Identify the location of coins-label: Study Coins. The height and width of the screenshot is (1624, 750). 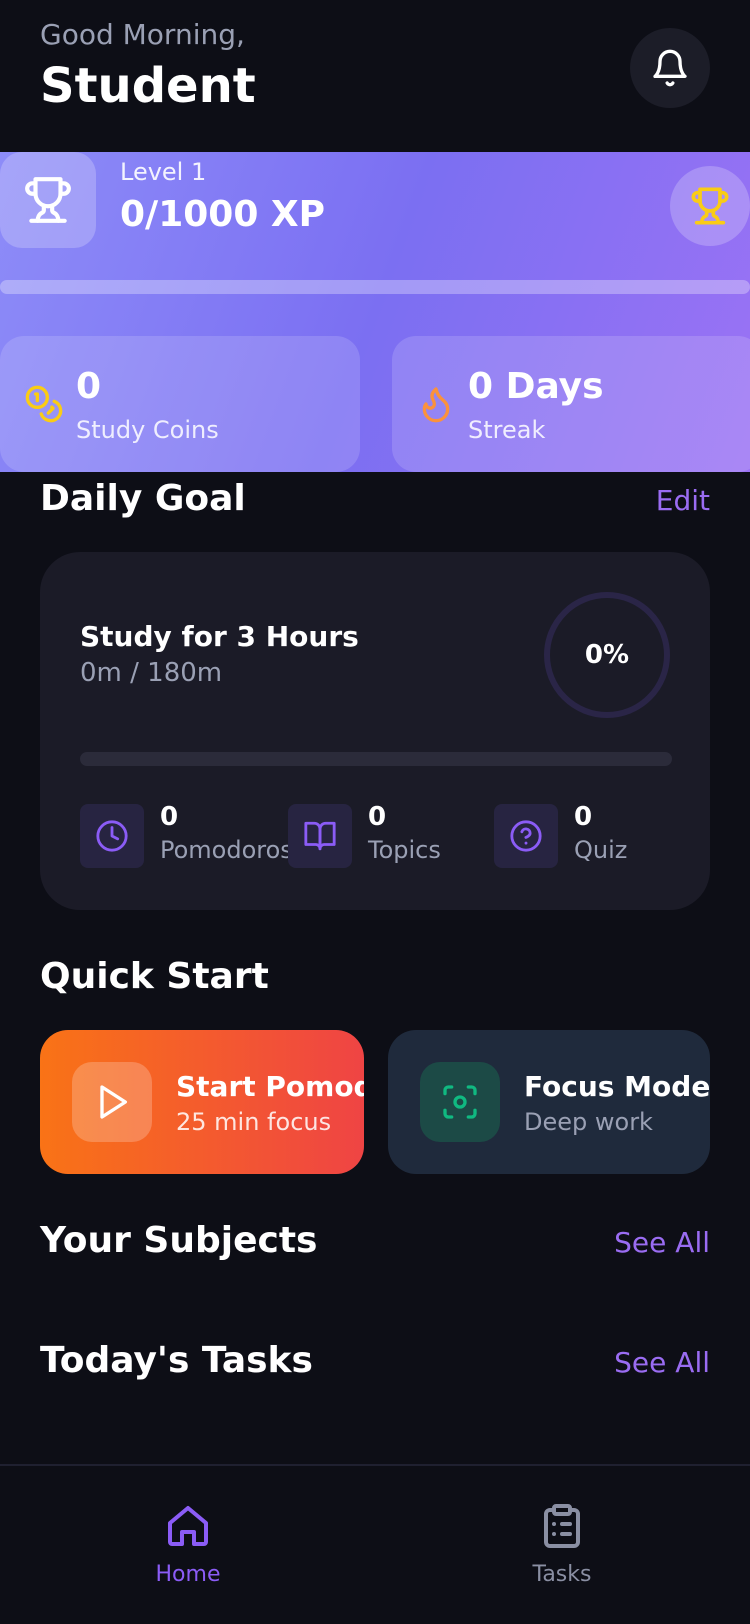
(147, 430).